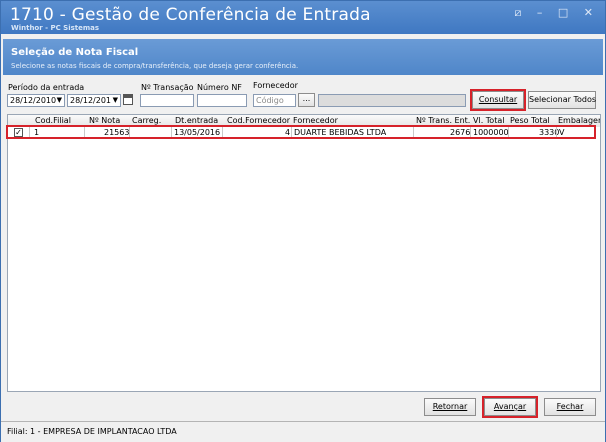  What do you see at coordinates (219, 87) in the screenshot?
I see `numero-nf-label: Número NF` at bounding box center [219, 87].